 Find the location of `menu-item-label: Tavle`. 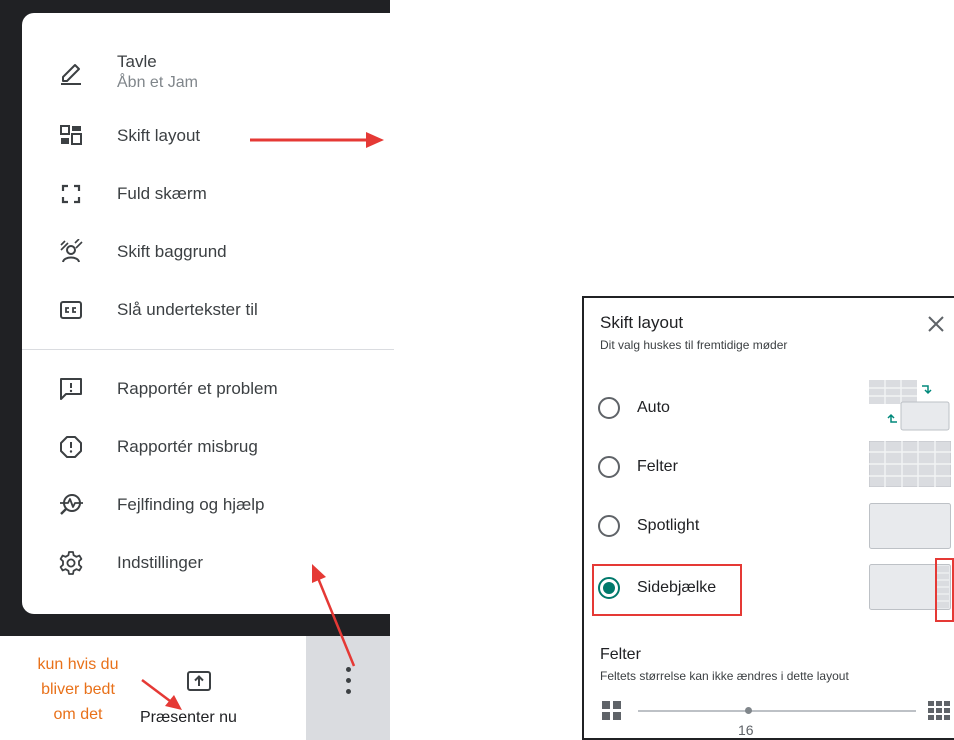

menu-item-label: Tavle is located at coordinates (137, 61).